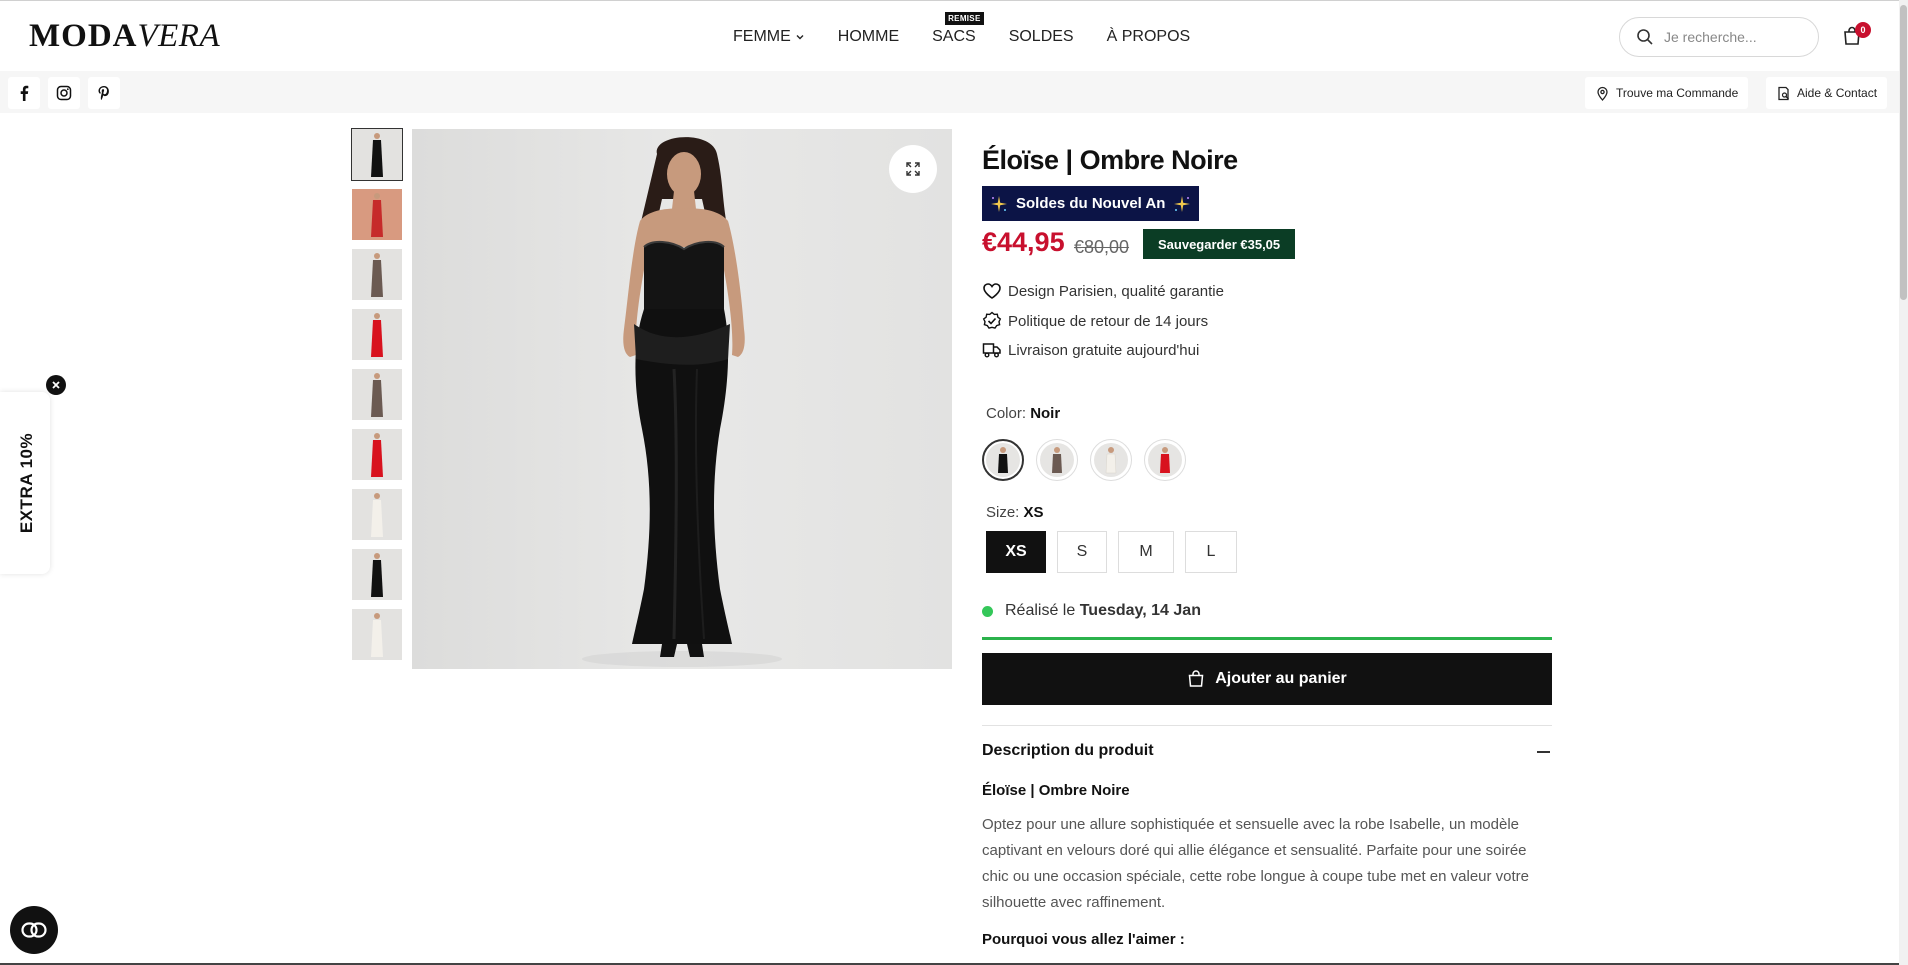 The height and width of the screenshot is (965, 1908). I want to click on thumbnail-list, so click(377, 398).